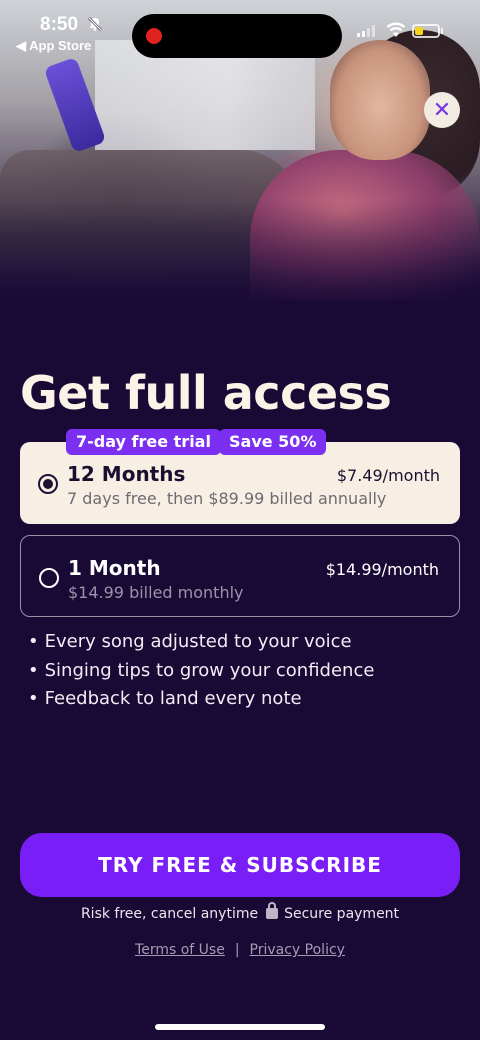 The height and width of the screenshot is (1040, 480). Describe the element at coordinates (297, 950) in the screenshot. I see `privacy-policy-link: Privacy Policy` at that location.